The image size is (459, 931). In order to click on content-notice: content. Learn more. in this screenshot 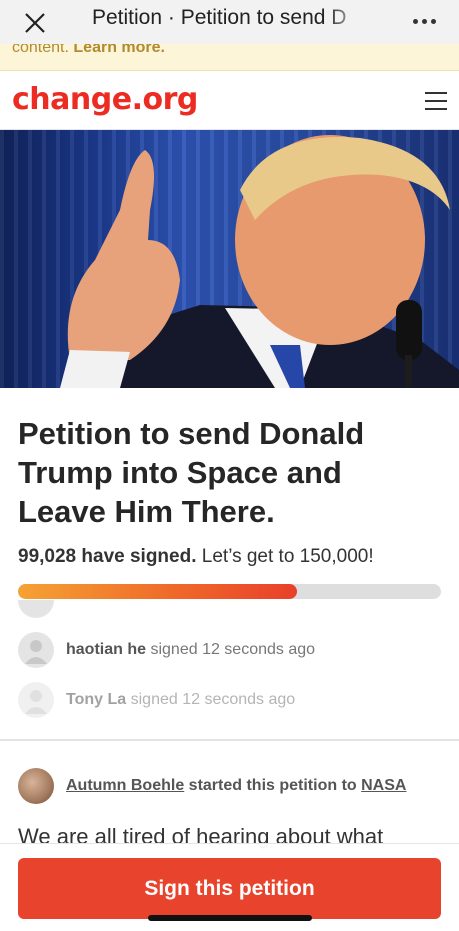, I will do `click(229, 57)`.